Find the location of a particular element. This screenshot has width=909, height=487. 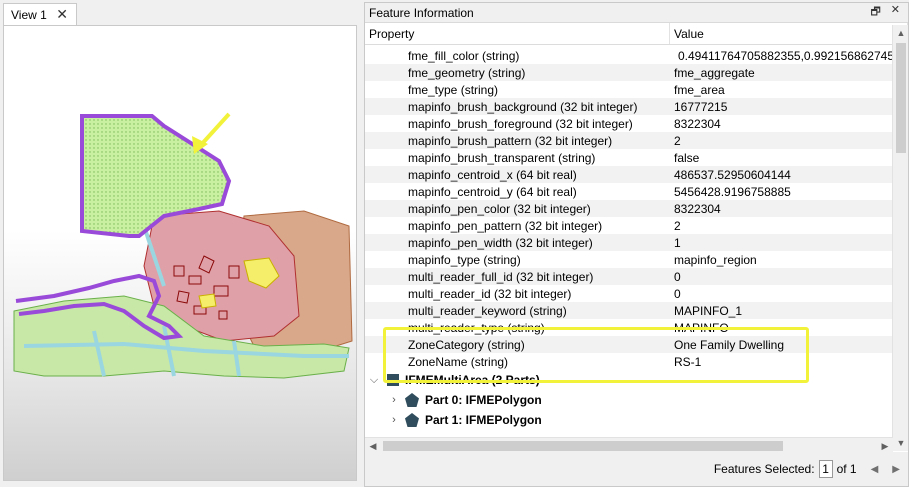

table-row: fme_geometry (string) fme_aggregate is located at coordinates (629, 72).